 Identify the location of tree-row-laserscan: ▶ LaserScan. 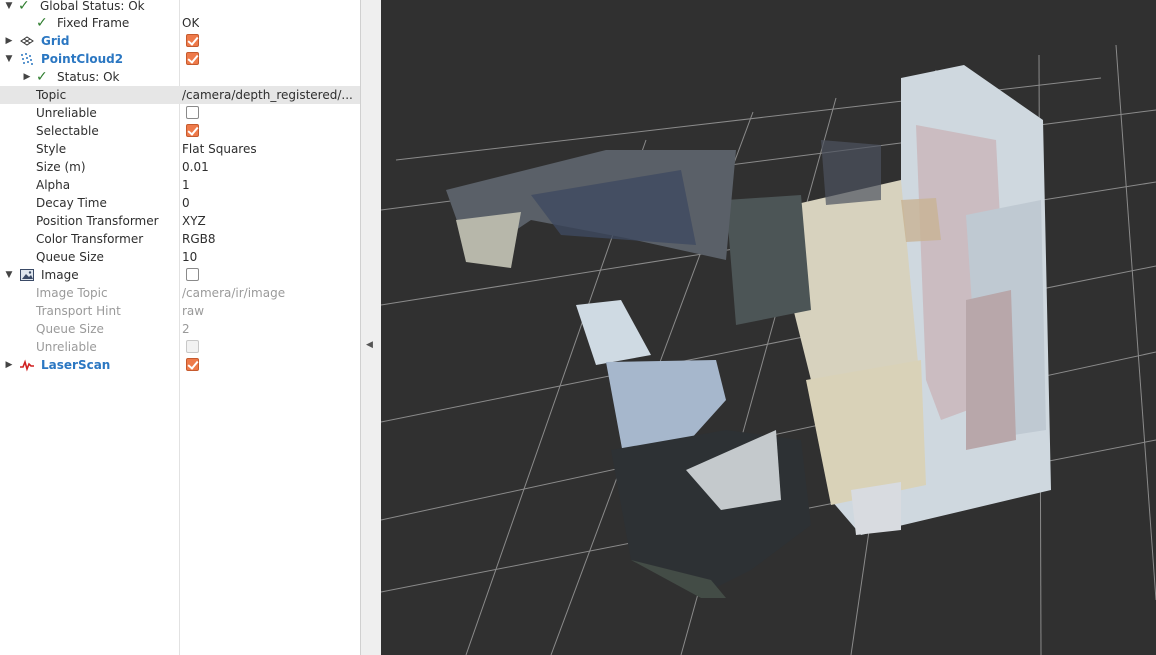
(180, 365).